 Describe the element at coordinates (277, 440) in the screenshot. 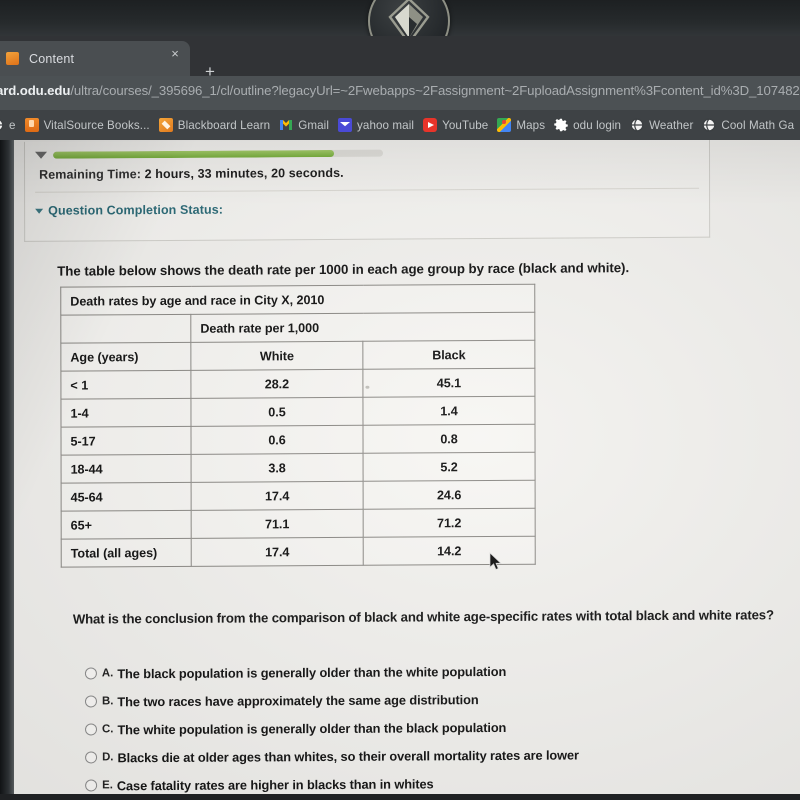

I see `table-cell-value: 0.6` at that location.